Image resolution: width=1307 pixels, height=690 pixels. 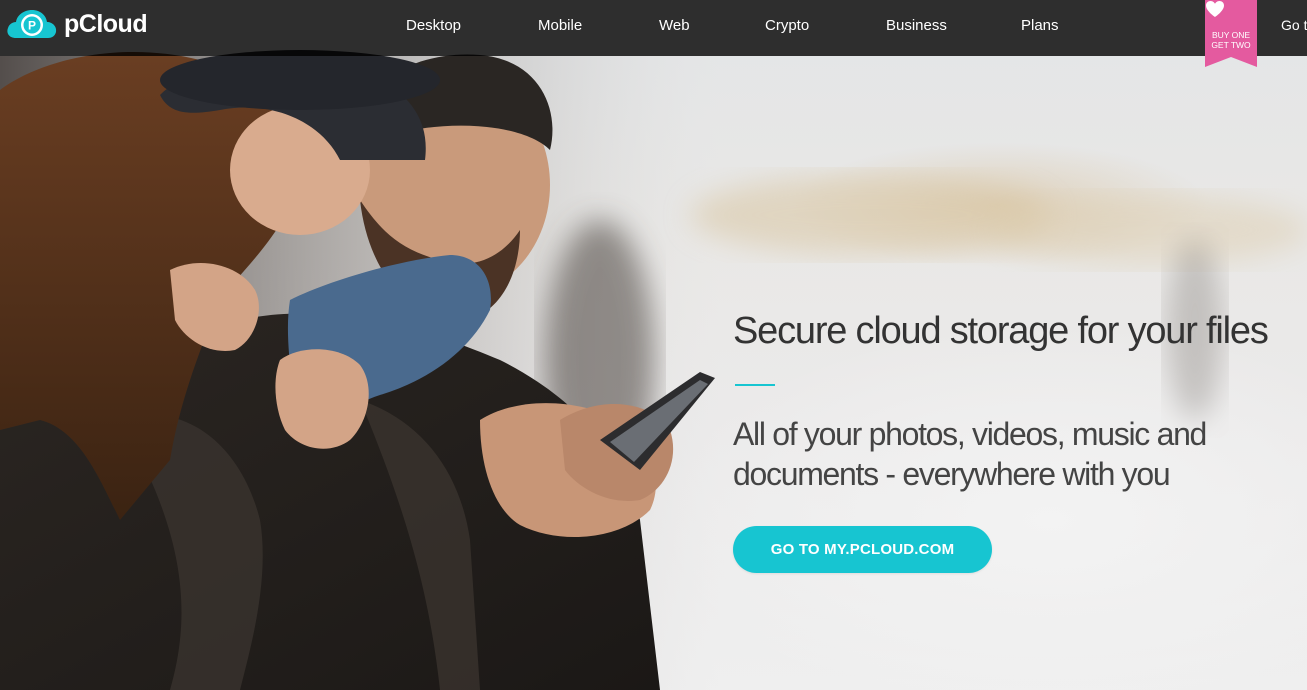 I want to click on nav-desktop: Desktop, so click(x=433, y=26).